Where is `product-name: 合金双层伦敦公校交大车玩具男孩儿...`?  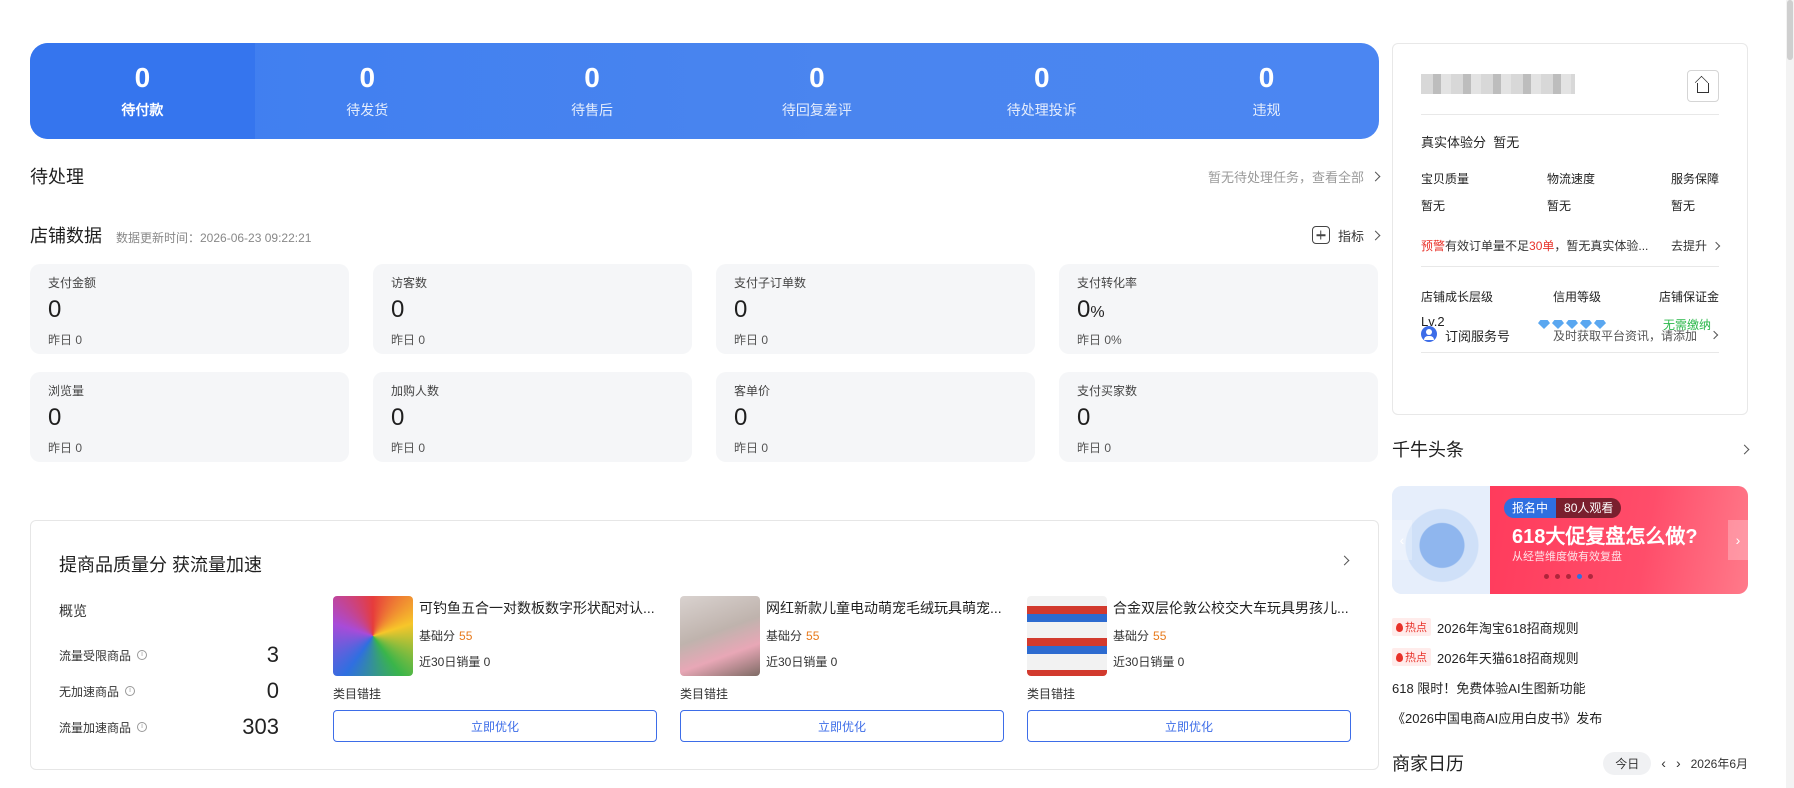
product-name: 合金双层伦敦公校交大车玩具男孩儿... is located at coordinates (1232, 608).